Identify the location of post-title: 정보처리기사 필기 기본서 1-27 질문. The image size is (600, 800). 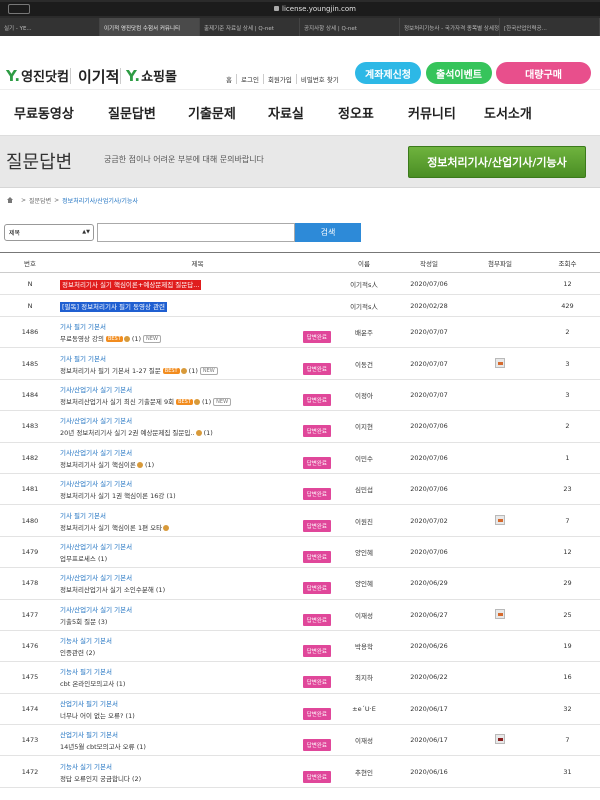
(110, 371).